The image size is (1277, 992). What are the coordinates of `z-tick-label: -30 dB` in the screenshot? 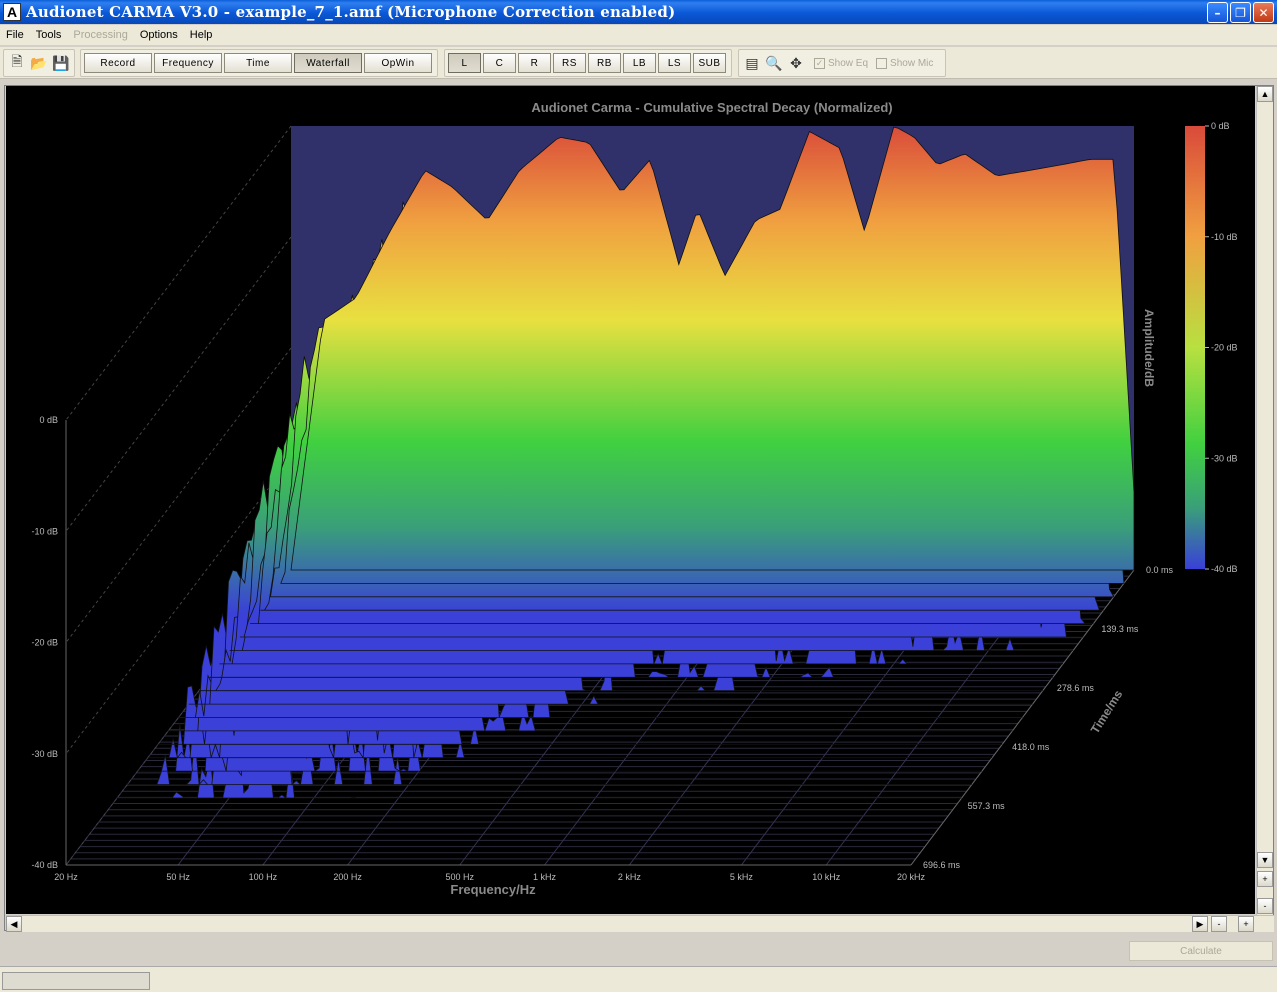 It's located at (44, 754).